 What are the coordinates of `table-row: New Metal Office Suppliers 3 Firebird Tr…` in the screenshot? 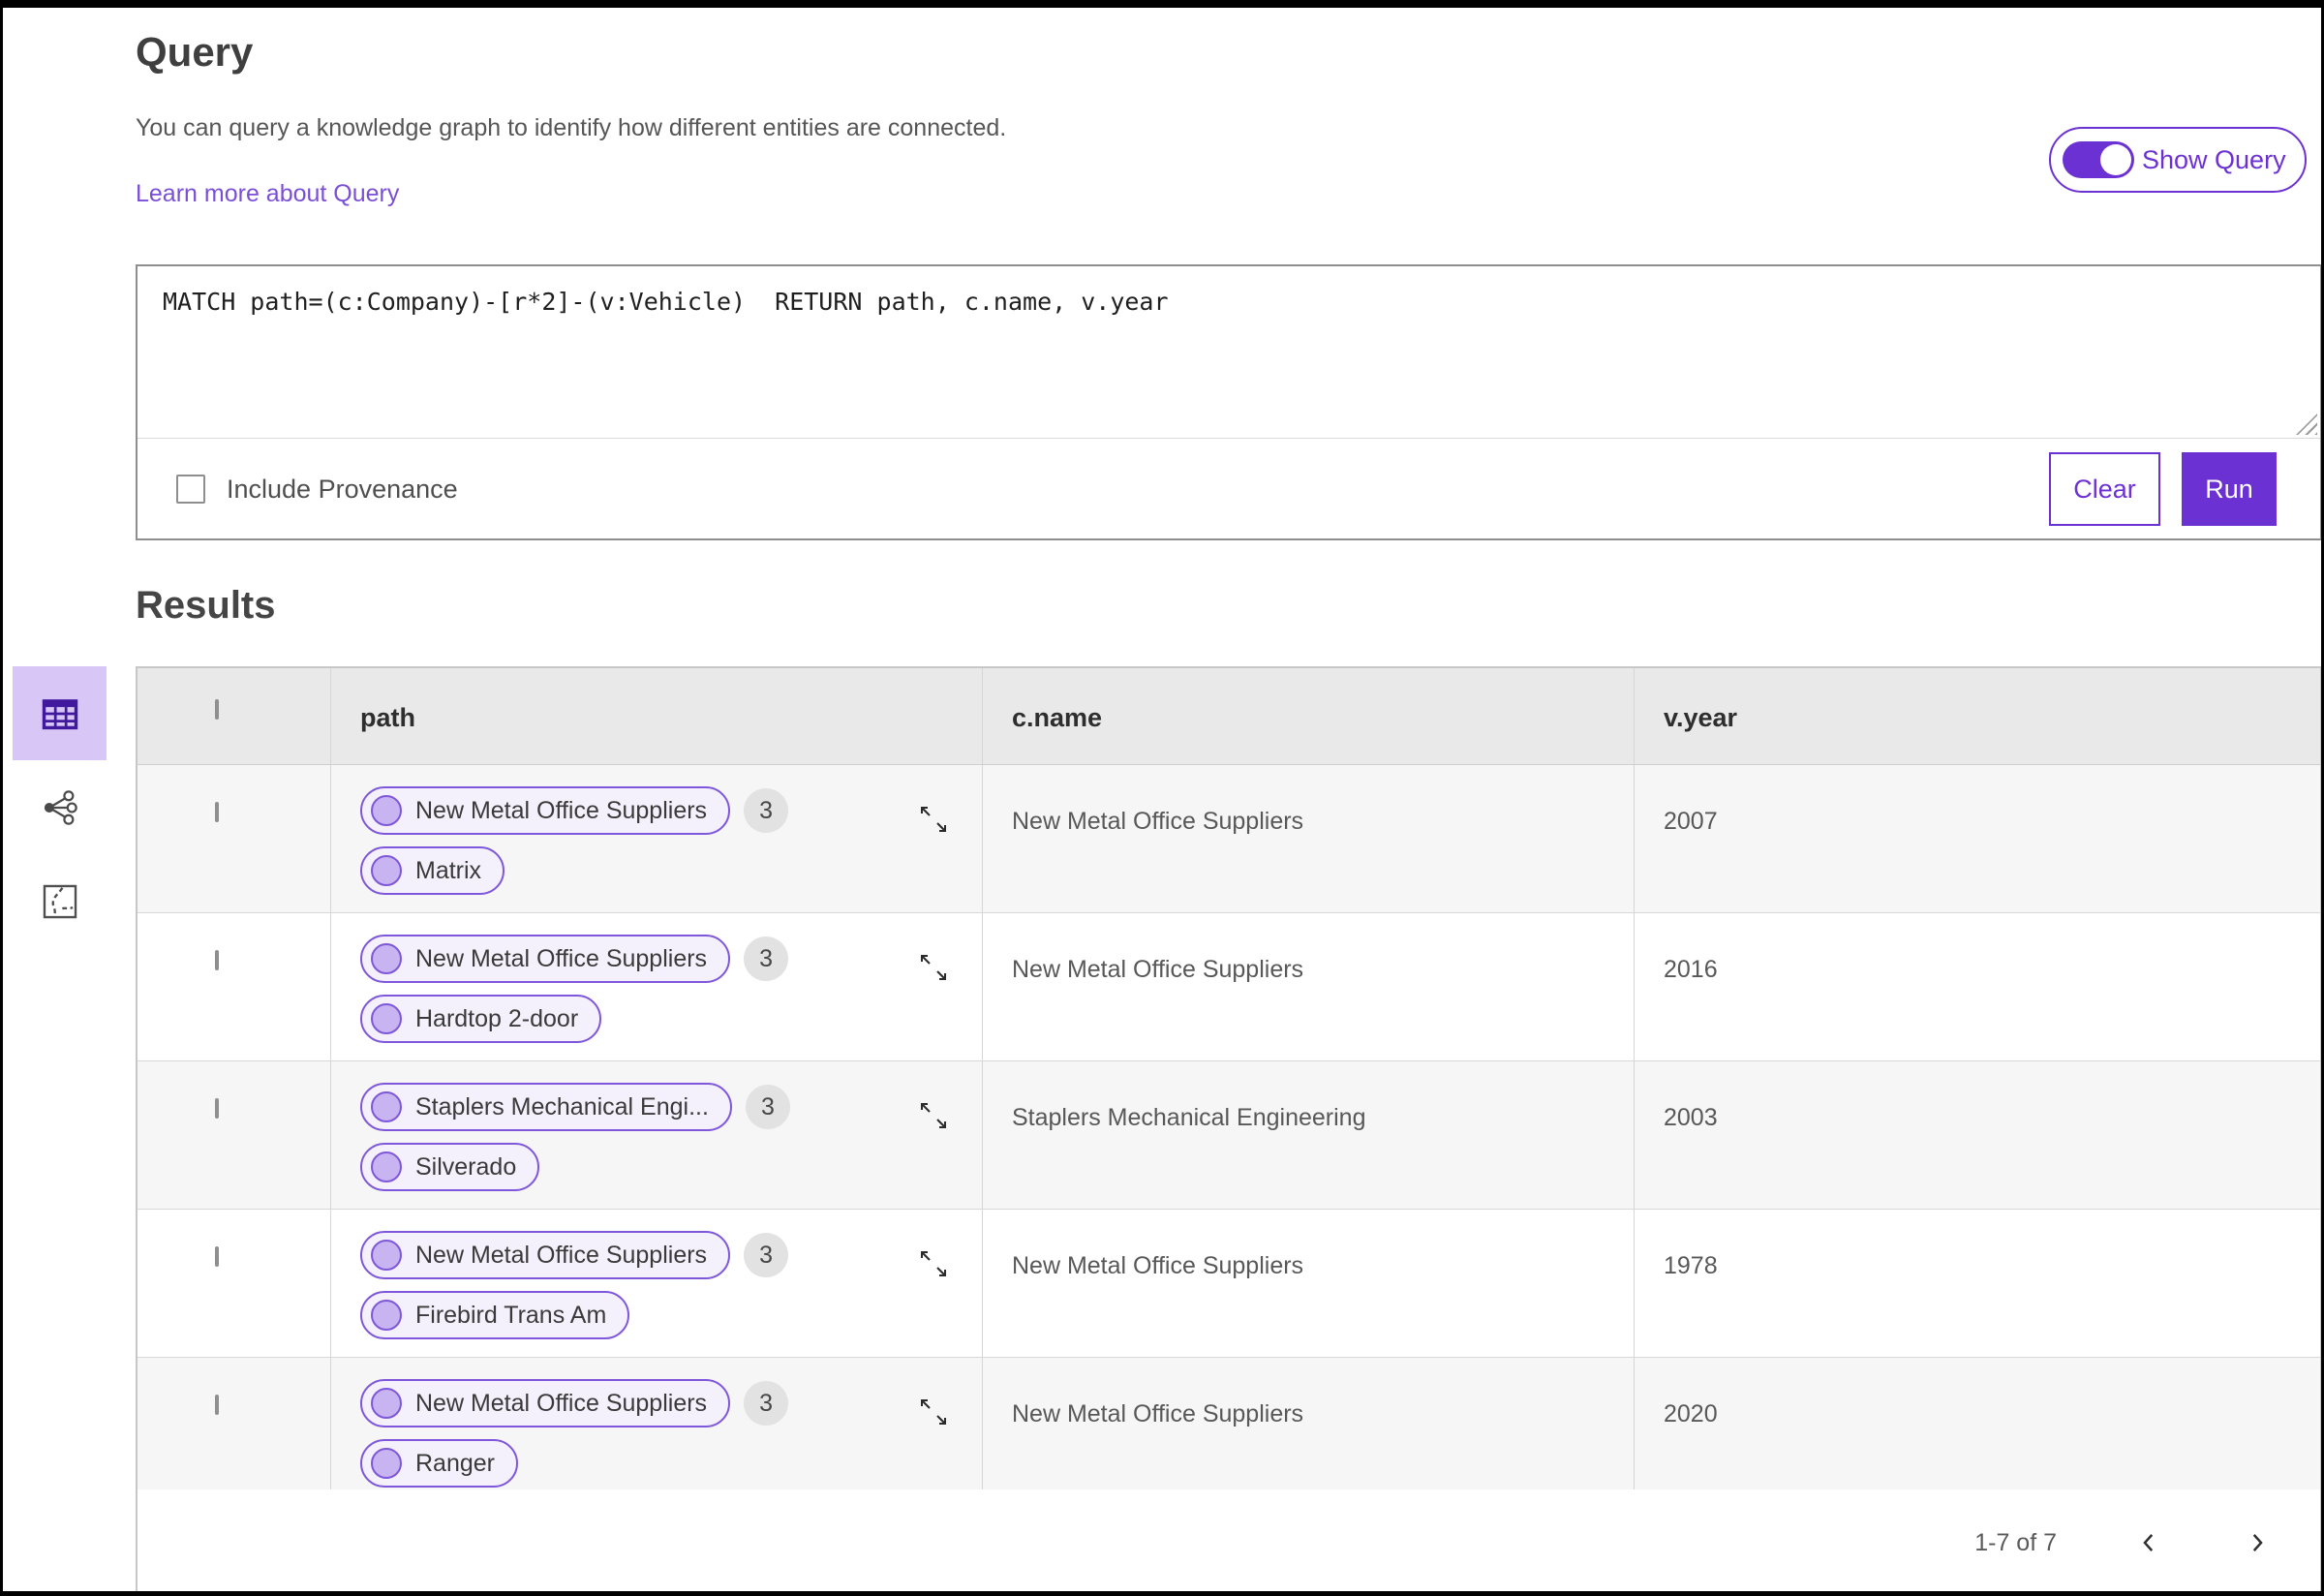 It's located at (1229, 1284).